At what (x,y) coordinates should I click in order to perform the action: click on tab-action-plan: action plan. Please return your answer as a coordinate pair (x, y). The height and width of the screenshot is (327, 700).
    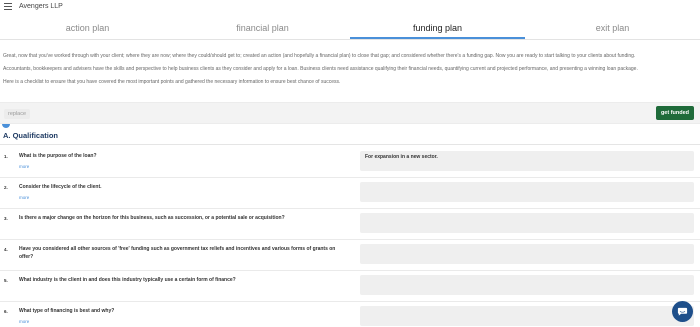
    Looking at the image, I should click on (87, 27).